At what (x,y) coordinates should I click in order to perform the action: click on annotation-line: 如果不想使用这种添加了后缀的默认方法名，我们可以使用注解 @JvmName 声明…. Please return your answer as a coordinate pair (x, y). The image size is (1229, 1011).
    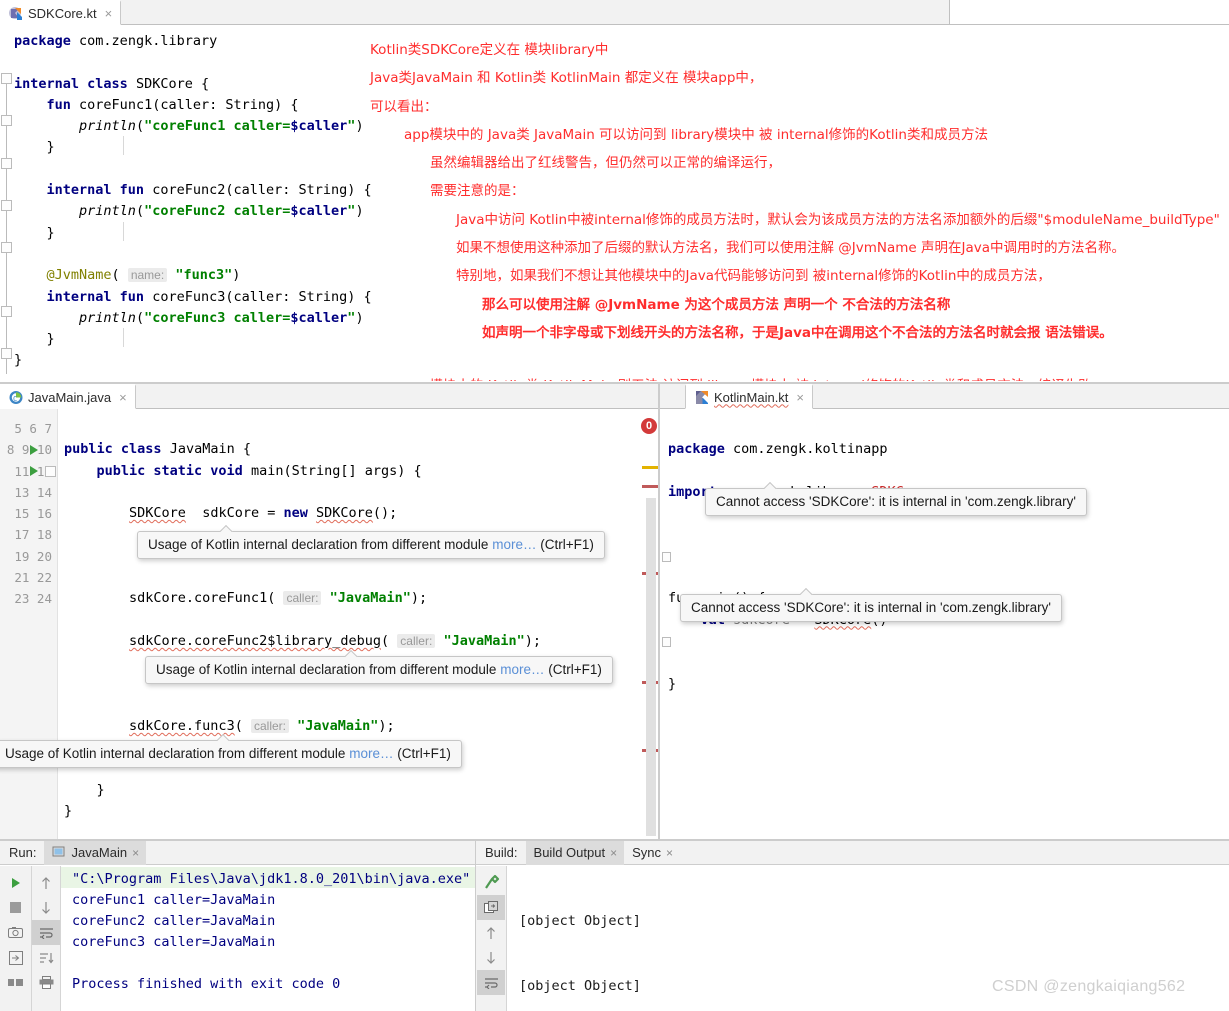
    Looking at the image, I should click on (791, 248).